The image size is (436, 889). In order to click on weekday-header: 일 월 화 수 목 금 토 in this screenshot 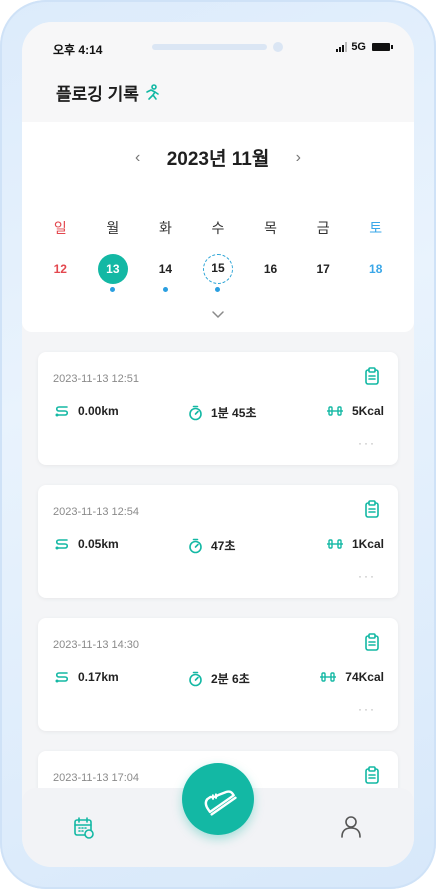, I will do `click(218, 228)`.